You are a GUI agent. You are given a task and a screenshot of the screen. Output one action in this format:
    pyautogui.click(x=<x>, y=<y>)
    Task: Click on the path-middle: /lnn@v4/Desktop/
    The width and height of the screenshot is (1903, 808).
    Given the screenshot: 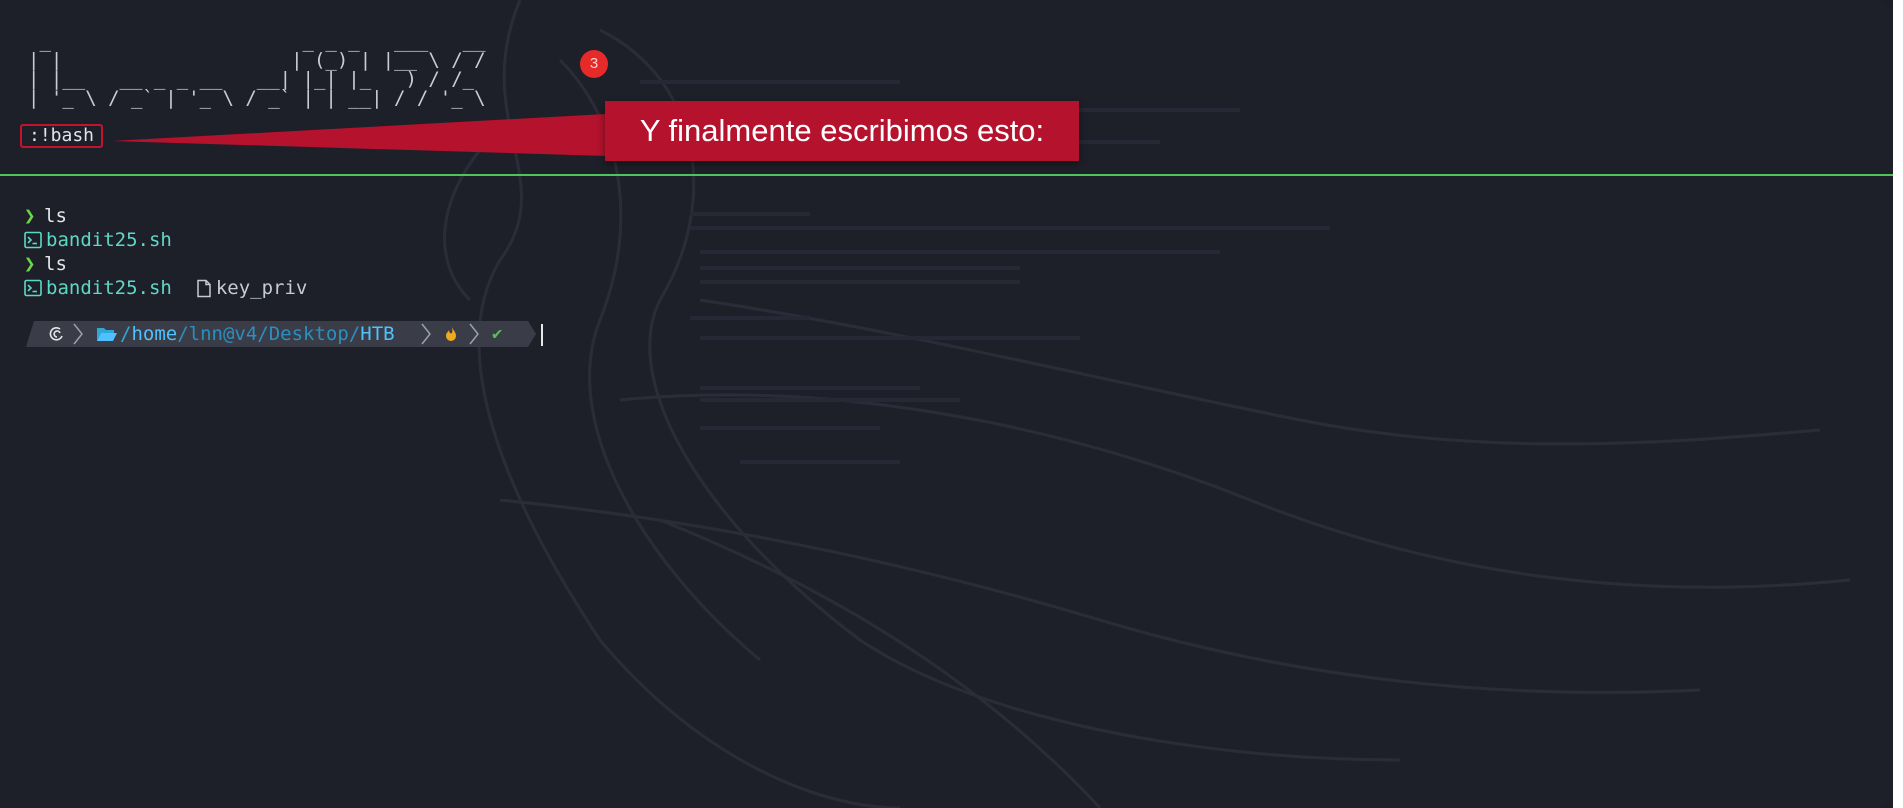 What is the action you would take?
    pyautogui.click(x=269, y=334)
    